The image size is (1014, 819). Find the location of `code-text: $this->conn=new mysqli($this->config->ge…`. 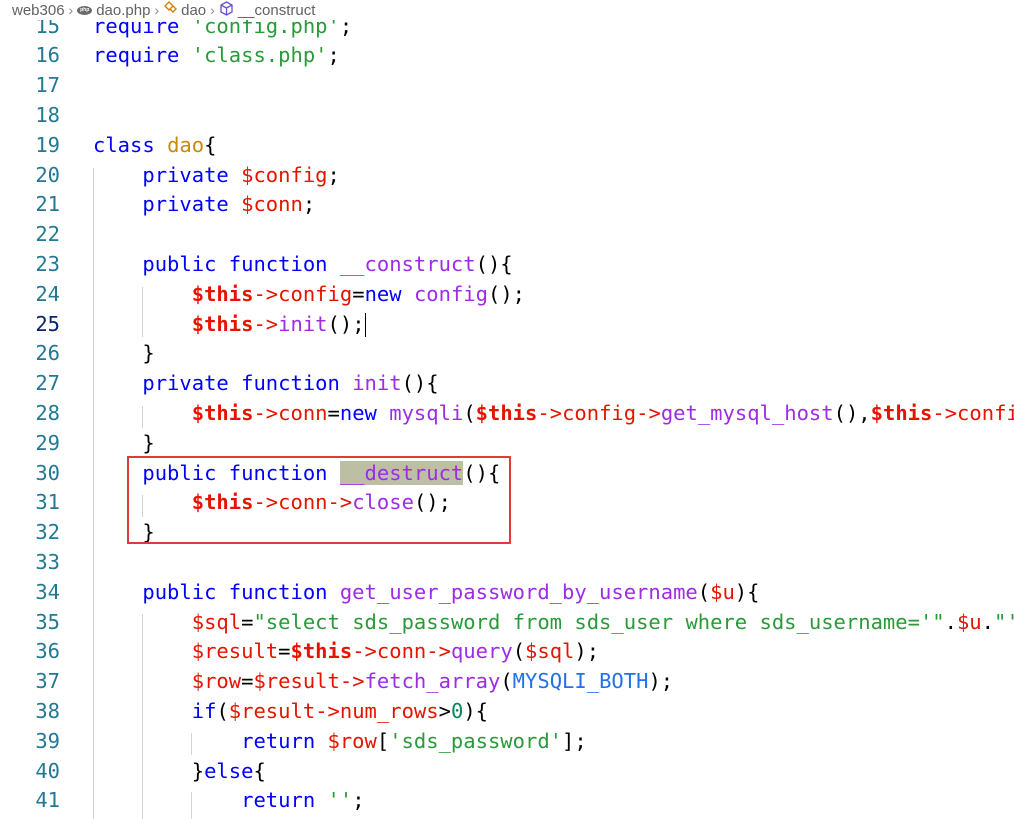

code-text: $this->conn=new mysqli($this->config->ge… is located at coordinates (553, 414).